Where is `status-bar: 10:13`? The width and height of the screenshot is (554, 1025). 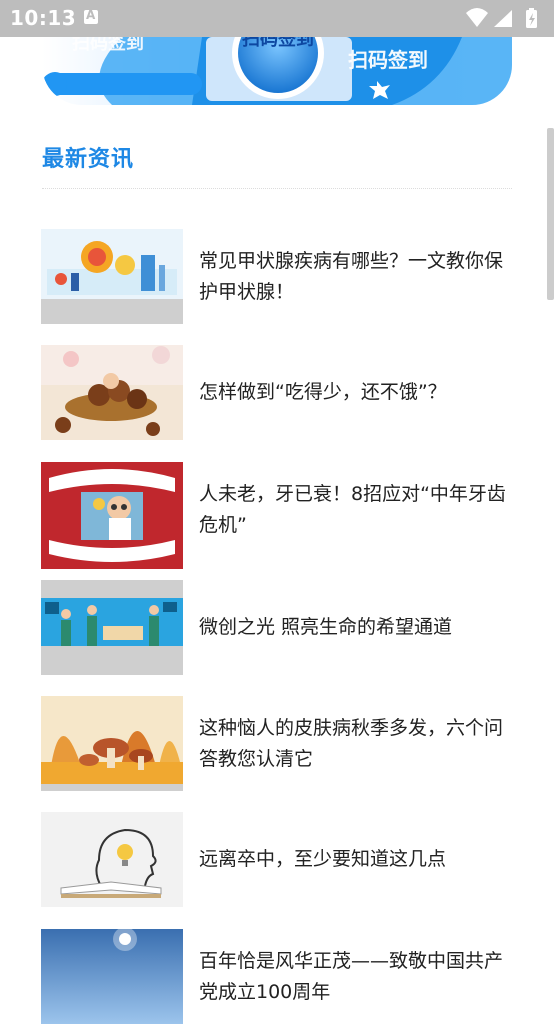
status-bar: 10:13 is located at coordinates (277, 18).